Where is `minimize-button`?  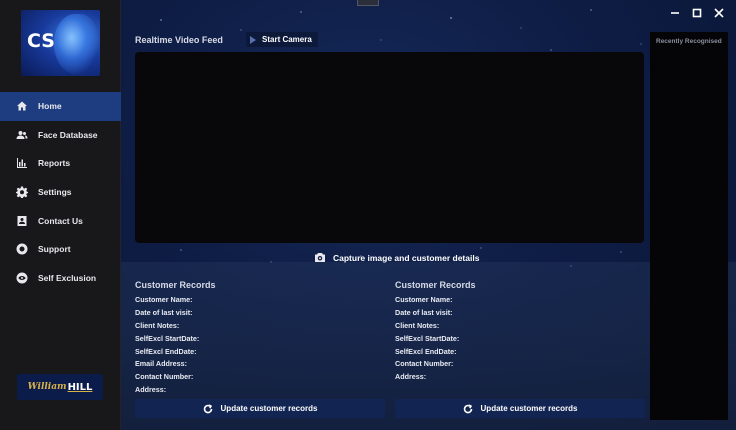 minimize-button is located at coordinates (675, 13).